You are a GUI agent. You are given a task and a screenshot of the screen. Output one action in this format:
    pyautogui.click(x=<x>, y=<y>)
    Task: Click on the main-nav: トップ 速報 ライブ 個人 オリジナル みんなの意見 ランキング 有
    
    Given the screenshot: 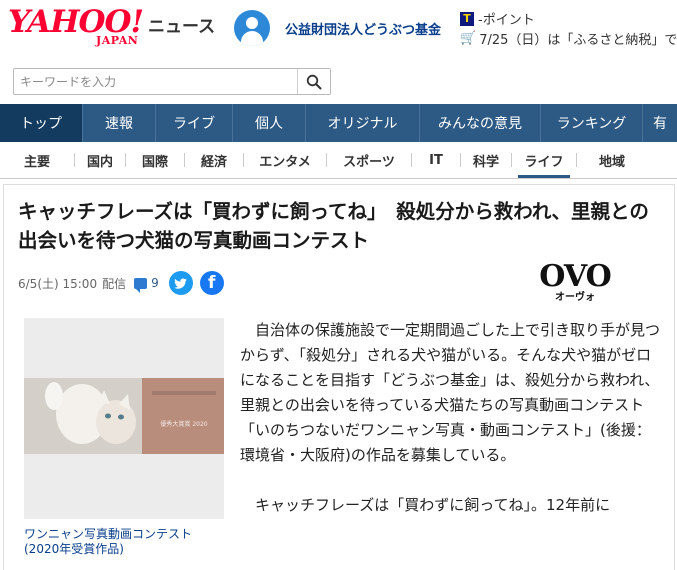 What is the action you would take?
    pyautogui.click(x=338, y=123)
    